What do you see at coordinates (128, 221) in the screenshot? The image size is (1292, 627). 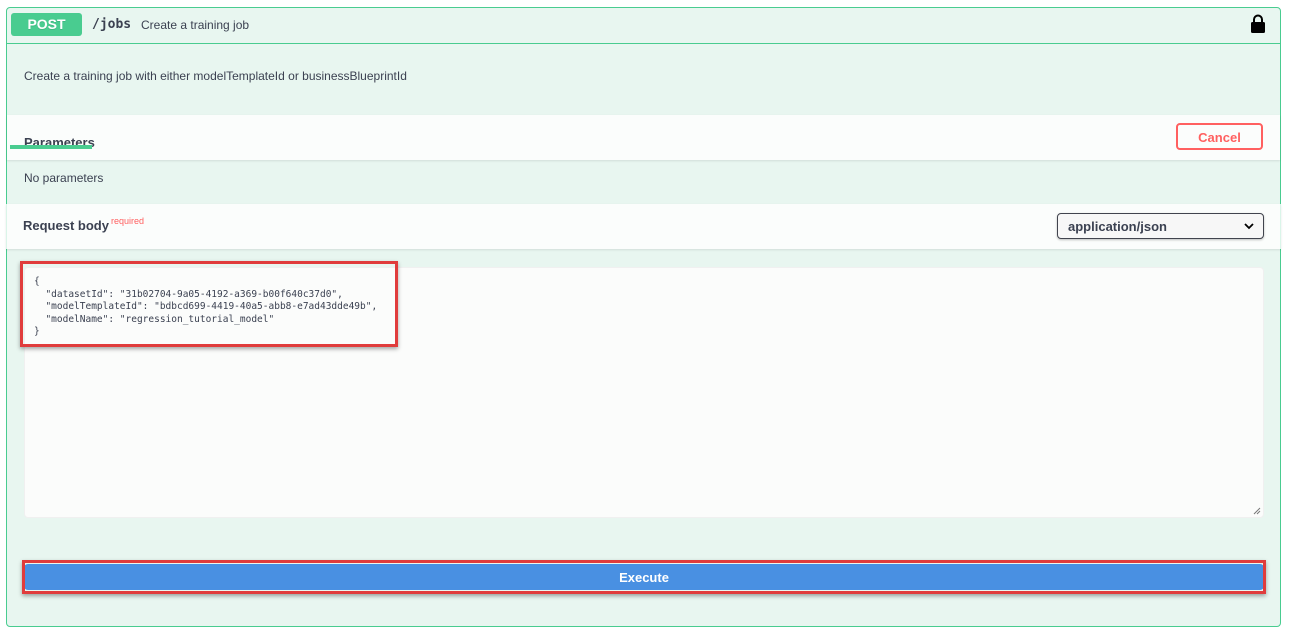 I see `required-label: required` at bounding box center [128, 221].